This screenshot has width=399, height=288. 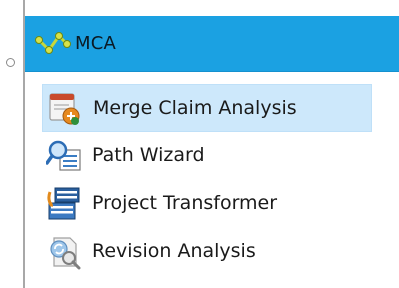 I want to click on collapse-handle, so click(x=10, y=62).